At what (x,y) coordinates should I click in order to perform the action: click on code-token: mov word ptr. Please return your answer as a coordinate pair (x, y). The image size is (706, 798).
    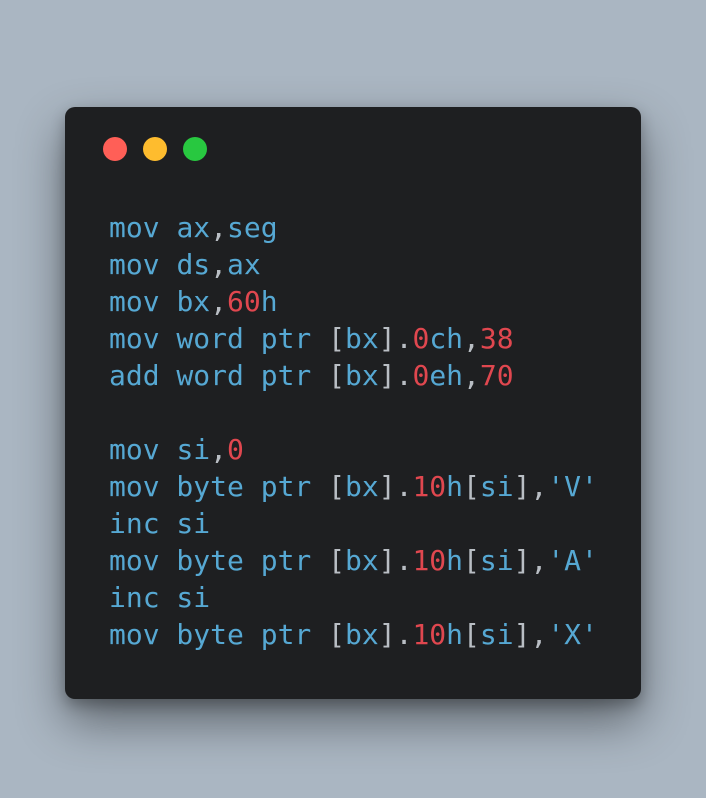
    Looking at the image, I should click on (219, 338).